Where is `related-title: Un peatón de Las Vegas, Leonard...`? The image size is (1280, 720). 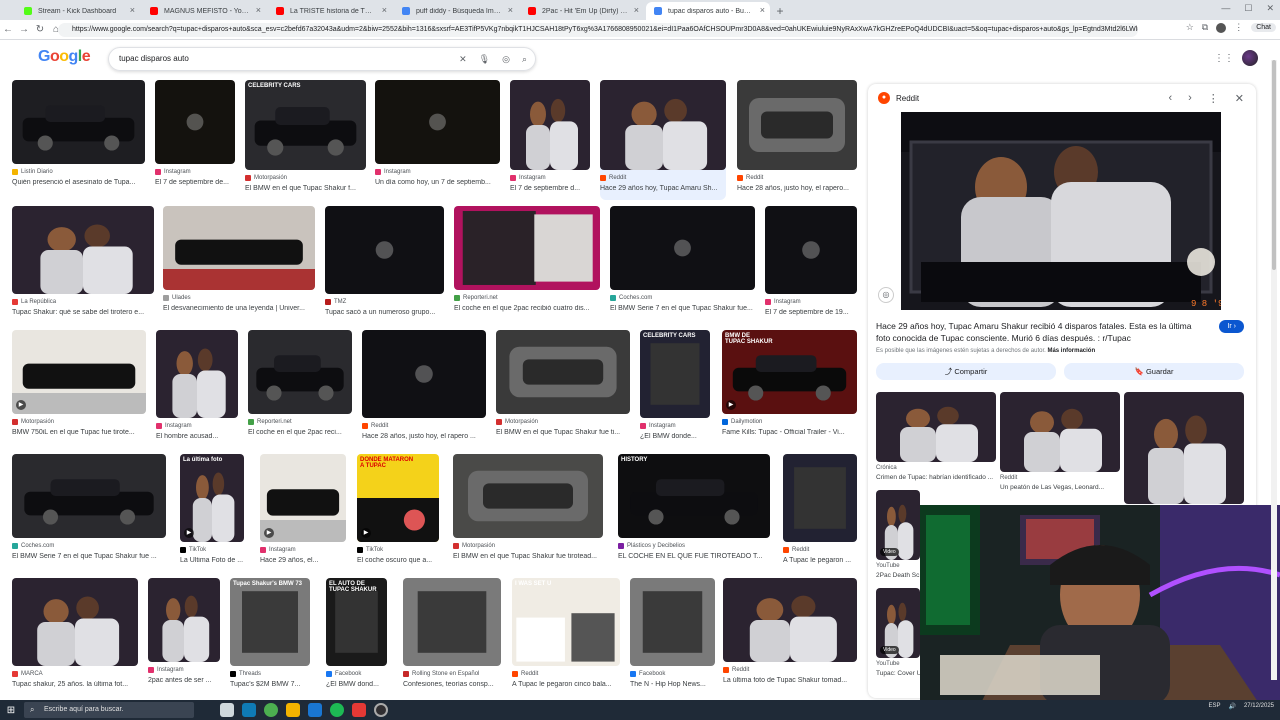
related-title: Un peatón de Las Vegas, Leonard... is located at coordinates (1062, 487).